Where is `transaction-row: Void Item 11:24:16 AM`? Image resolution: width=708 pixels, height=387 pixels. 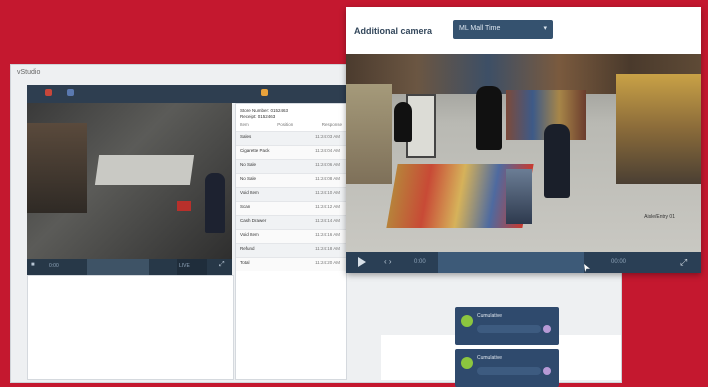 transaction-row: Void Item 11:24:16 AM is located at coordinates (291, 236).